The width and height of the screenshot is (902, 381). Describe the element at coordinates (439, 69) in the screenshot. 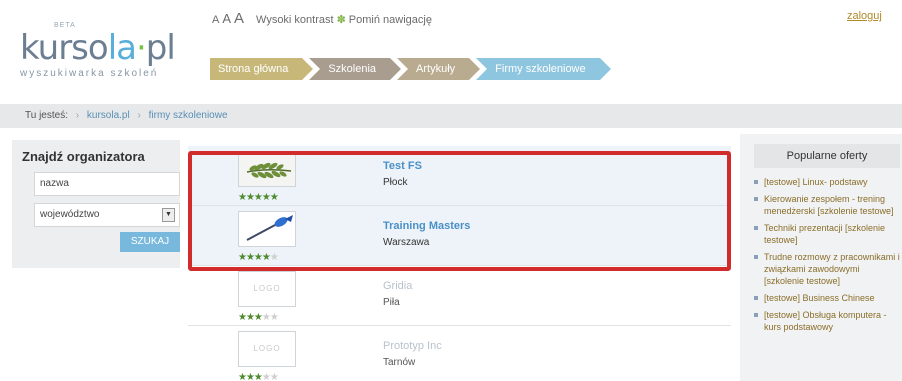

I see `nav-articles: Artykuły` at that location.